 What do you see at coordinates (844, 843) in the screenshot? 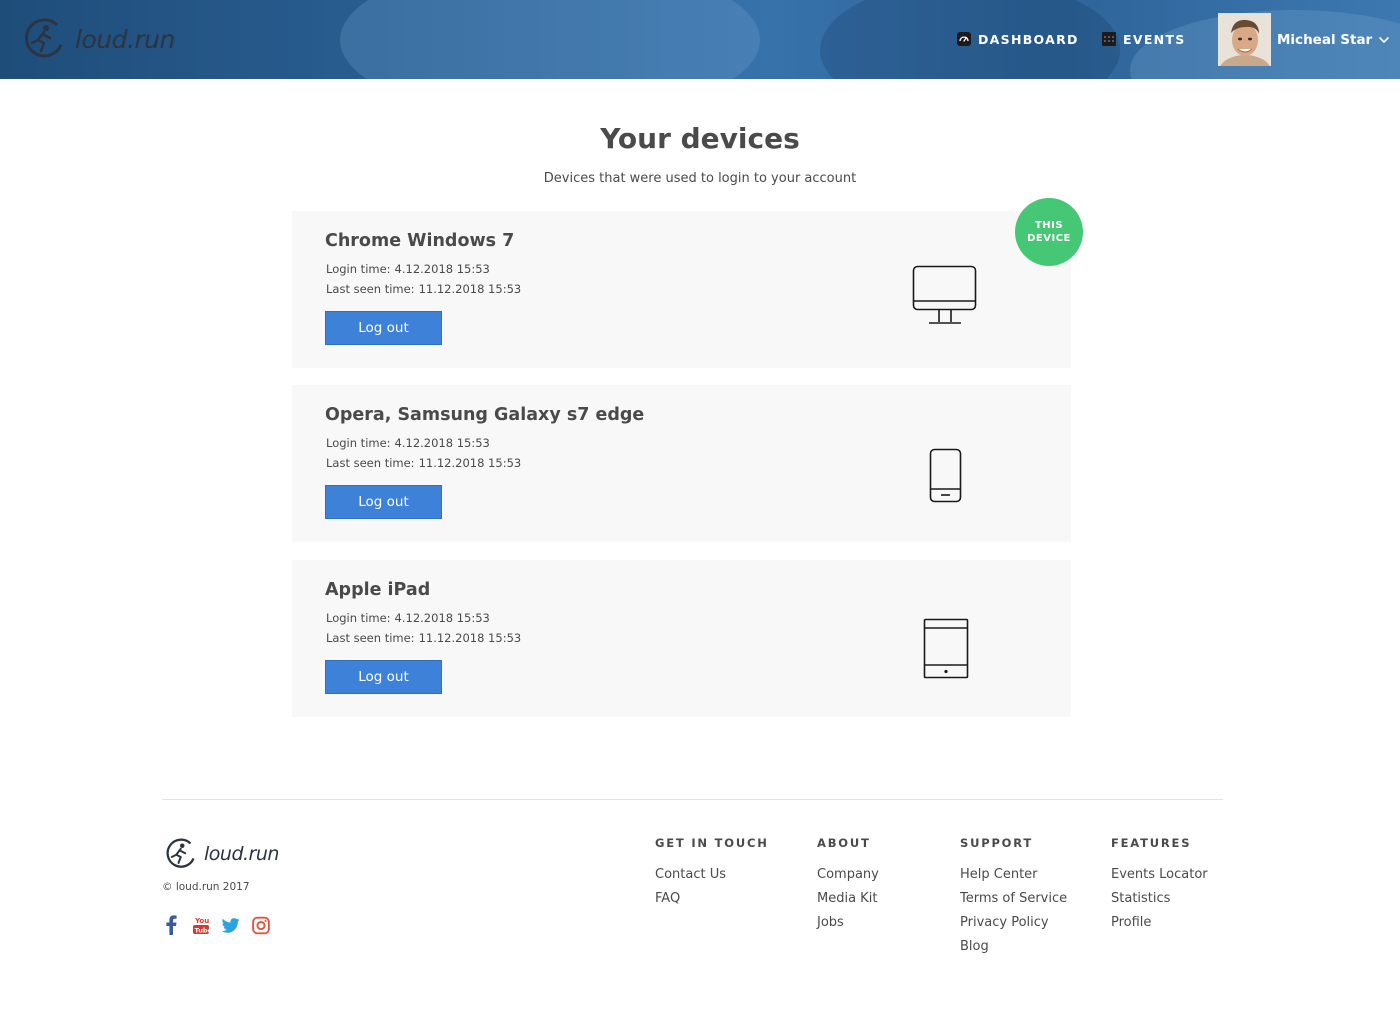
I see `footer-heading: ABOUT` at bounding box center [844, 843].